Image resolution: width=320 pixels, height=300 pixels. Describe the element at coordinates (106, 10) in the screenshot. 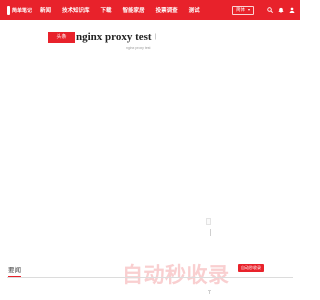

I see `nav-item-download: 下载` at that location.